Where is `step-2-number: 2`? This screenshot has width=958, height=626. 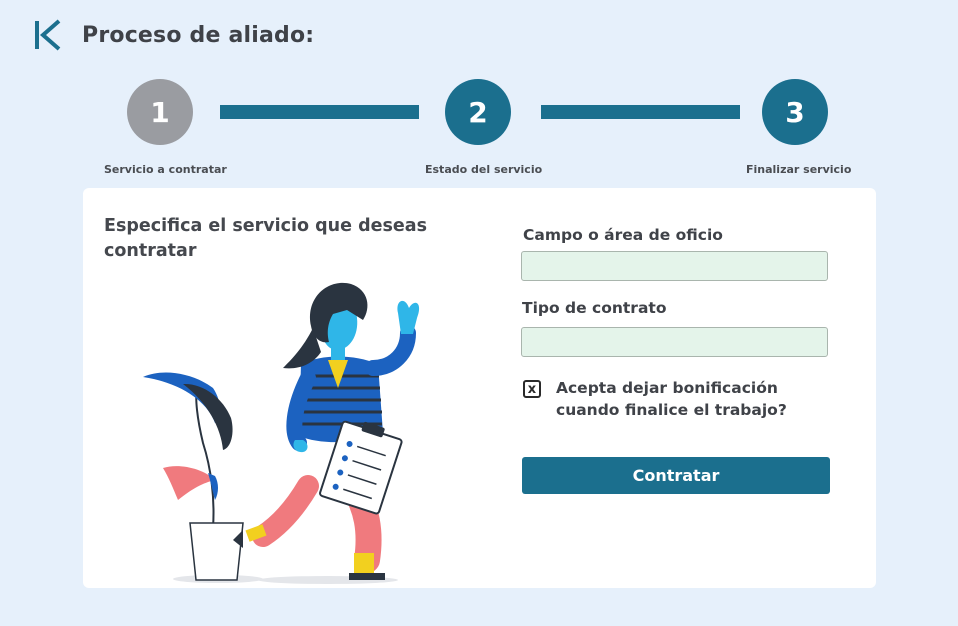
step-2-number: 2 is located at coordinates (478, 112).